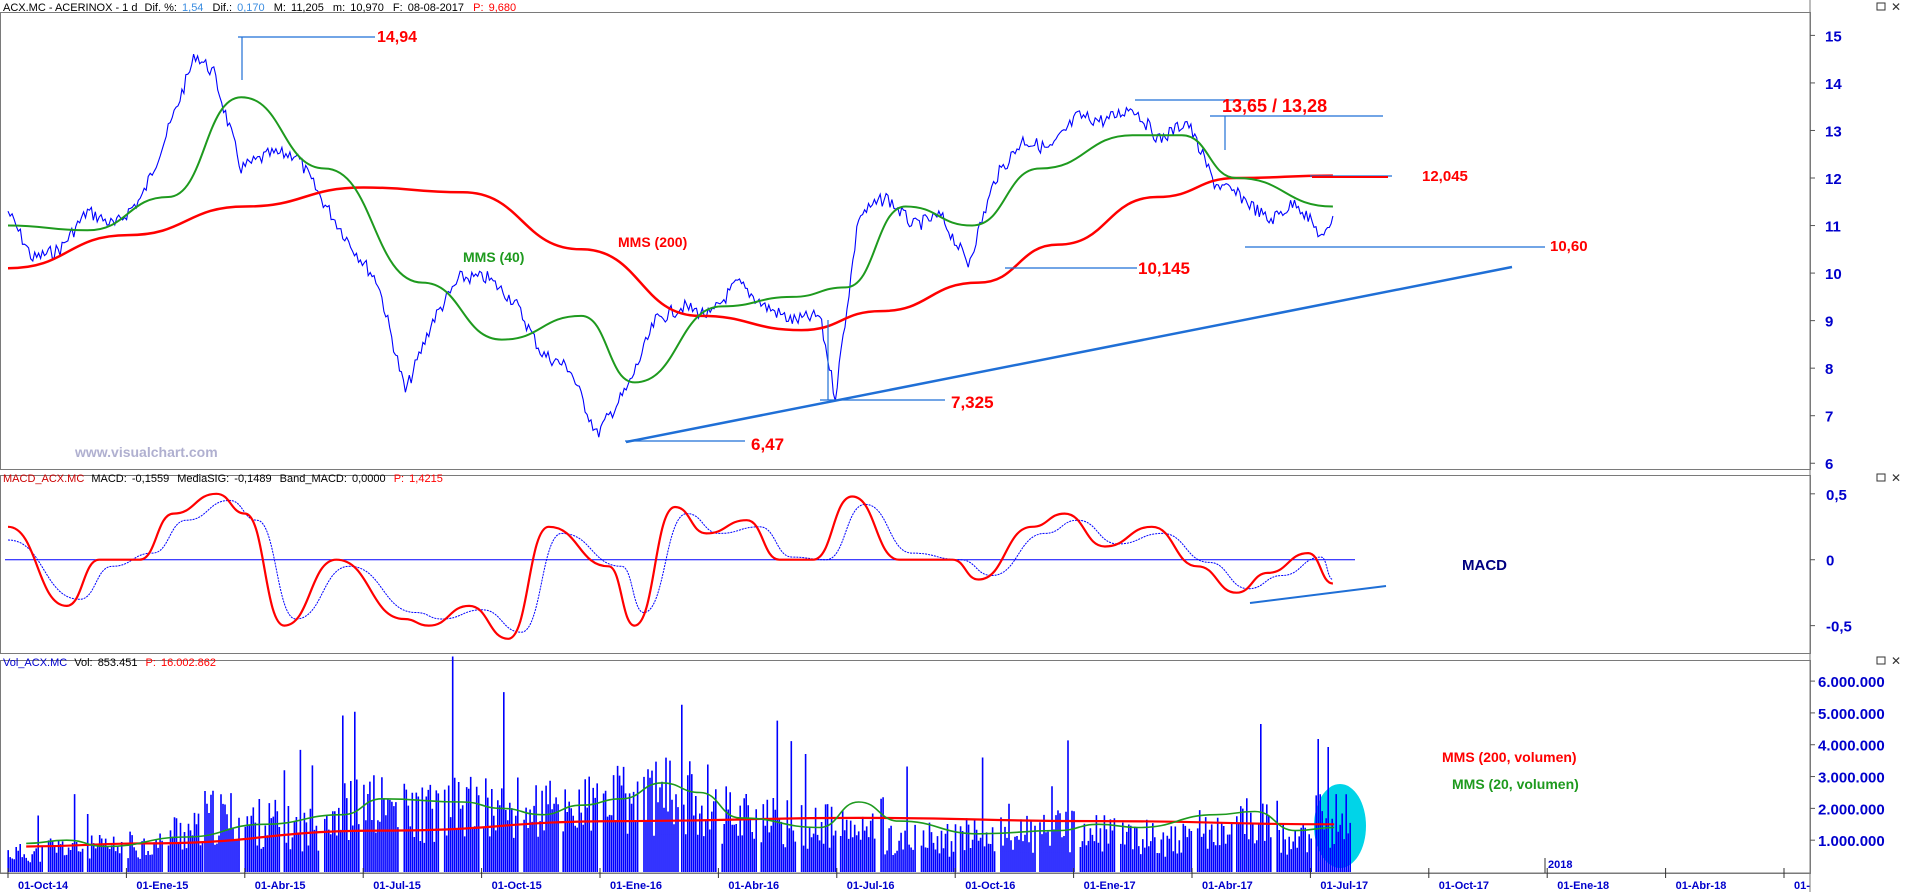 This screenshot has height=892, width=1912. What do you see at coordinates (146, 452) in the screenshot?
I see `watermark: www.visualchart.com` at bounding box center [146, 452].